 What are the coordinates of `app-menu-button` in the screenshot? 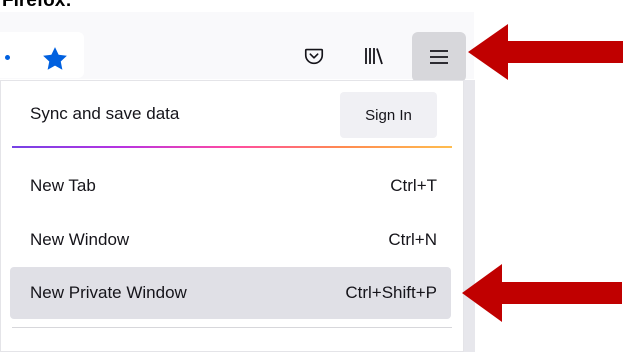 It's located at (439, 57).